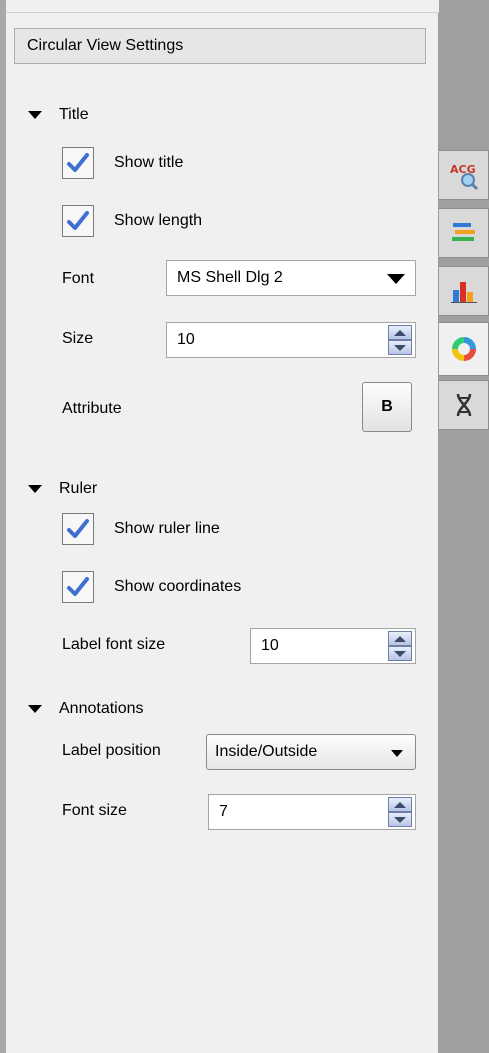  I want to click on label-position-dropdown: Inside/Outside, so click(311, 752).